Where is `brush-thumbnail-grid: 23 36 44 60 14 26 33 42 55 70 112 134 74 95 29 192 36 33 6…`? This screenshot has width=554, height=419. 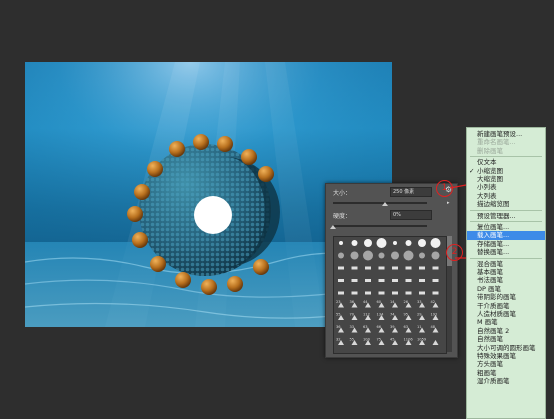
brush-thumbnail-grid: 23 36 44 60 14 26 33 42 55 70 112 134 74 95 29 192 36 33 6… is located at coordinates (390, 295).